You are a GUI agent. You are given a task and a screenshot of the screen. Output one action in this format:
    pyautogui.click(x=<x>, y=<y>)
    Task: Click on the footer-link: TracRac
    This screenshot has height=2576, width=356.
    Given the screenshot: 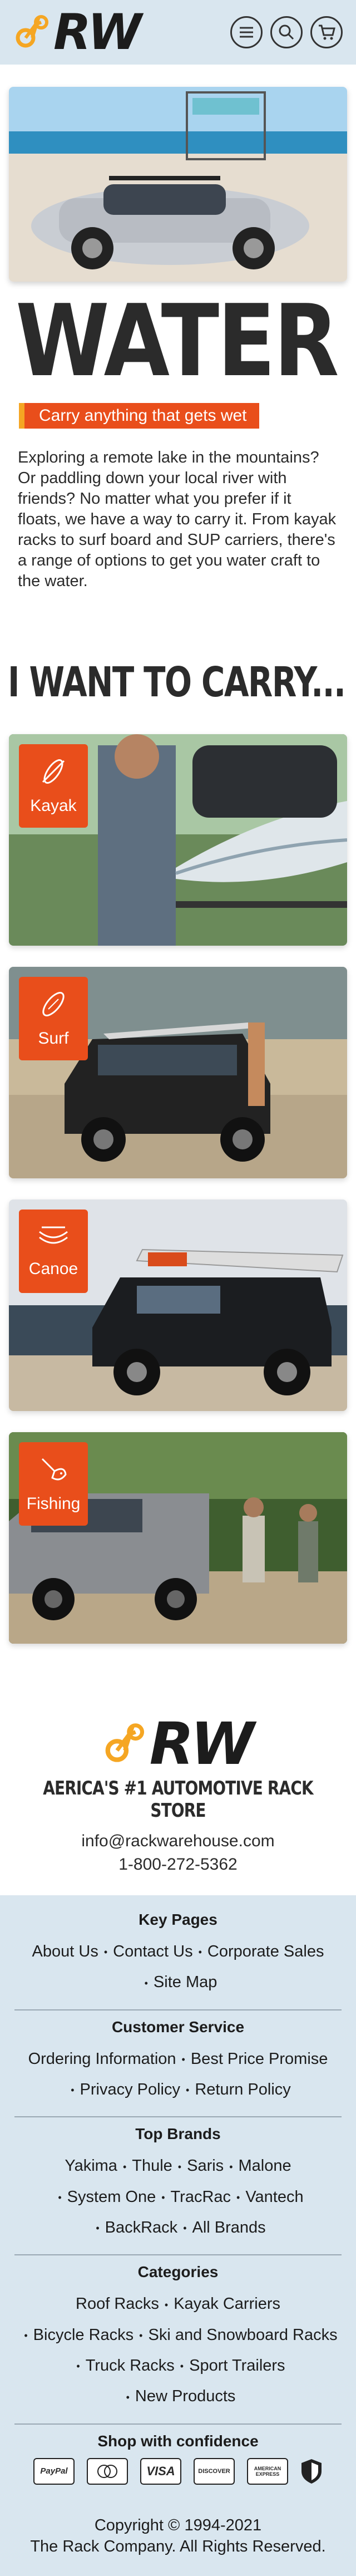 What is the action you would take?
    pyautogui.click(x=201, y=2197)
    